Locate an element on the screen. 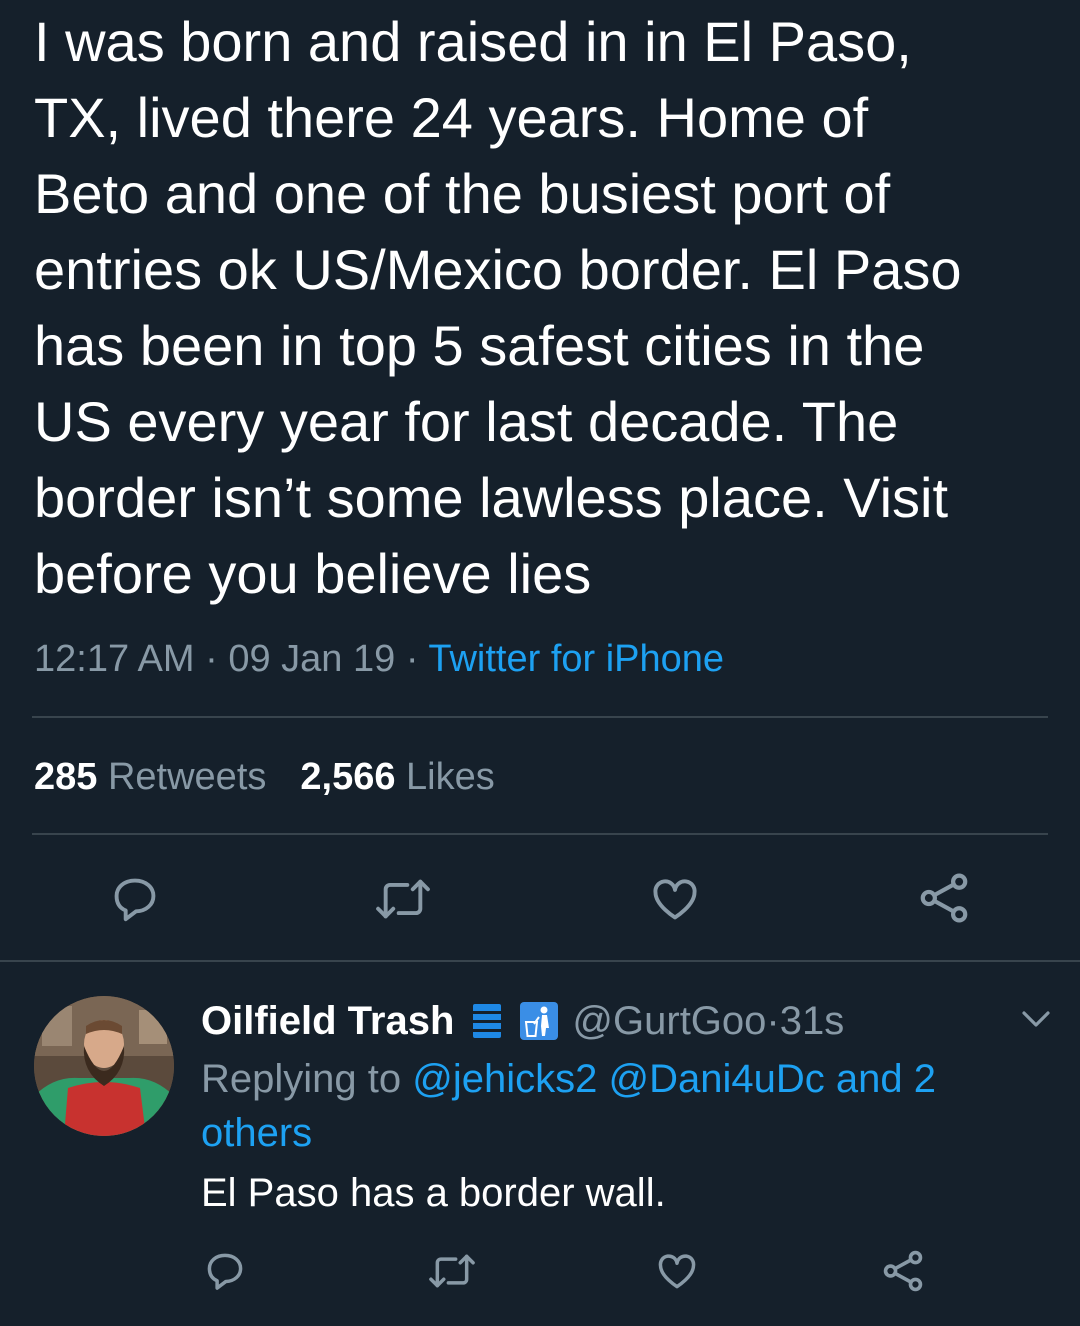  retweets-label: Retweets is located at coordinates (187, 777).